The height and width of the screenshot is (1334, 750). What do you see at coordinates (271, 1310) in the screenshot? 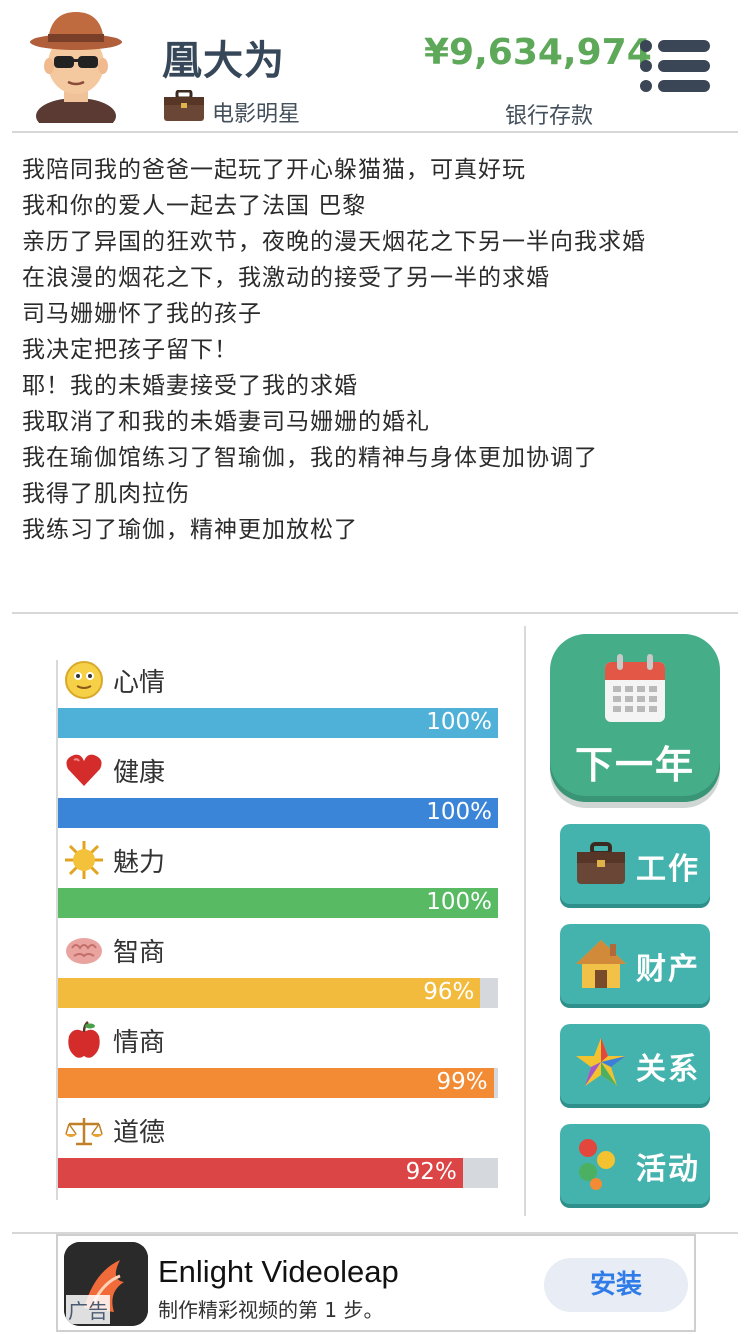
I see `ad-subtitle: 制作精彩视频的第 1 步。` at bounding box center [271, 1310].